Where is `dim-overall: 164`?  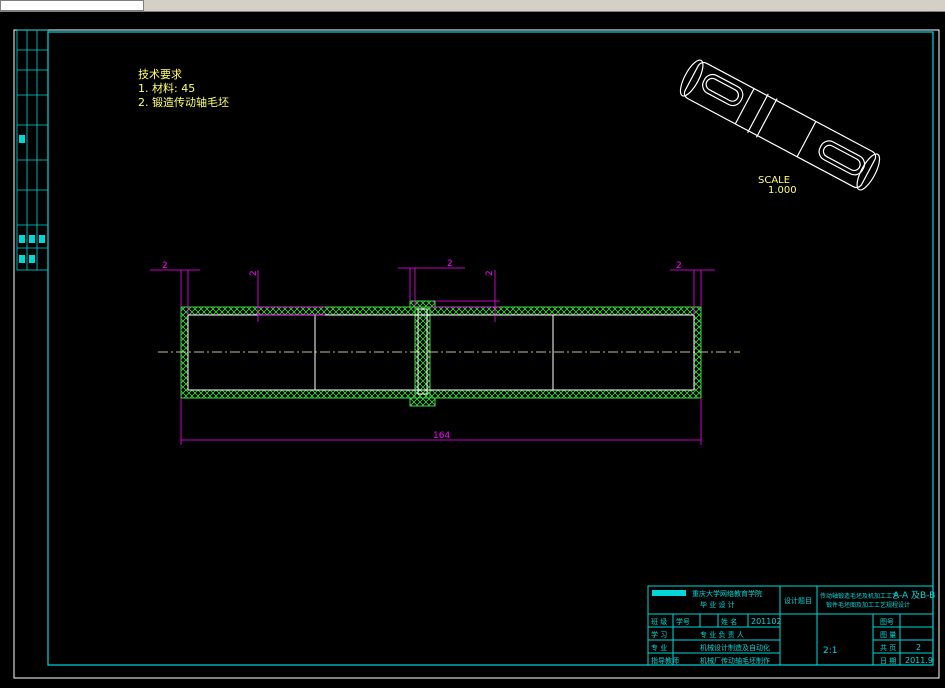
dim-overall: 164 is located at coordinates (441, 436).